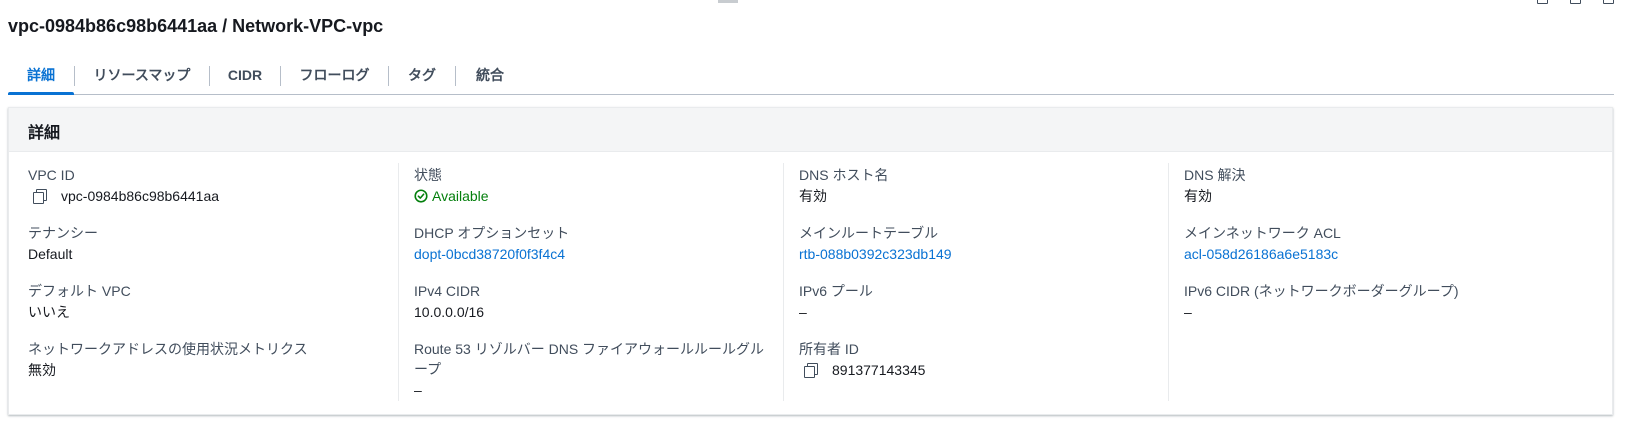 The height and width of the screenshot is (440, 1628). Describe the element at coordinates (140, 196) in the screenshot. I see `vpc-id-value: vpc-0984b86c98b6441aa` at that location.